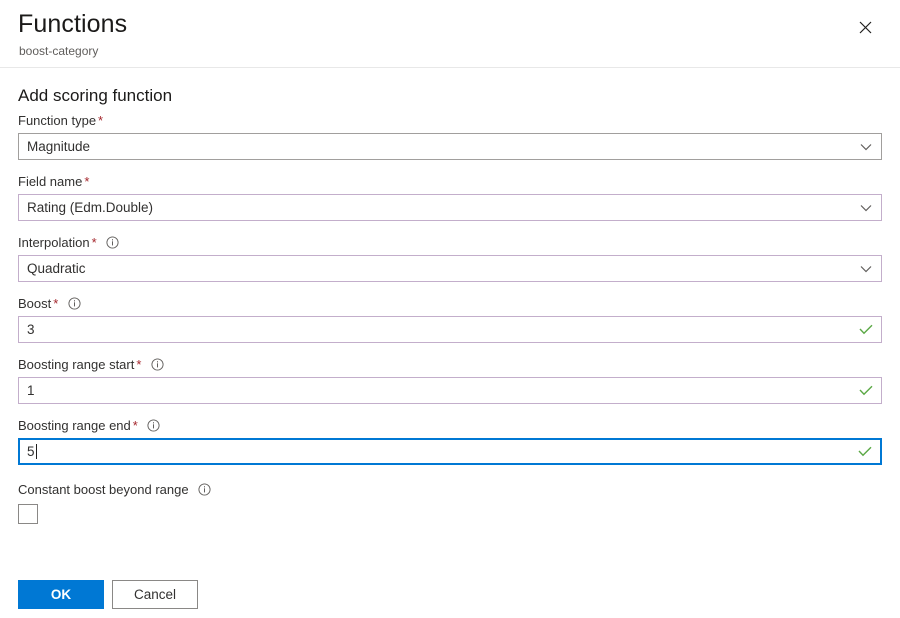  What do you see at coordinates (61, 594) in the screenshot?
I see `ok-button: OK` at bounding box center [61, 594].